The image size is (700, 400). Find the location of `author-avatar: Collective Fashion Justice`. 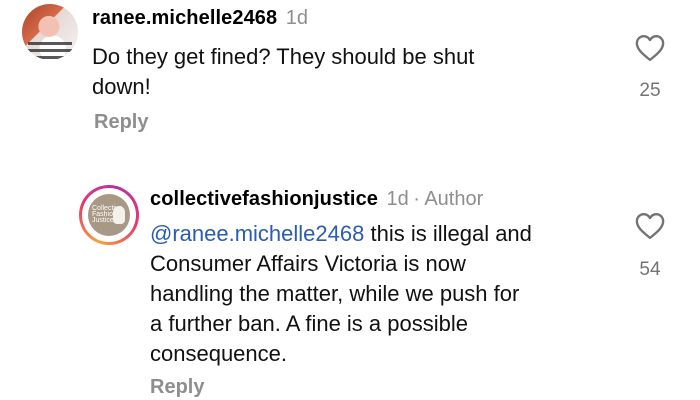

author-avatar: Collective Fashion Justice is located at coordinates (109, 215).